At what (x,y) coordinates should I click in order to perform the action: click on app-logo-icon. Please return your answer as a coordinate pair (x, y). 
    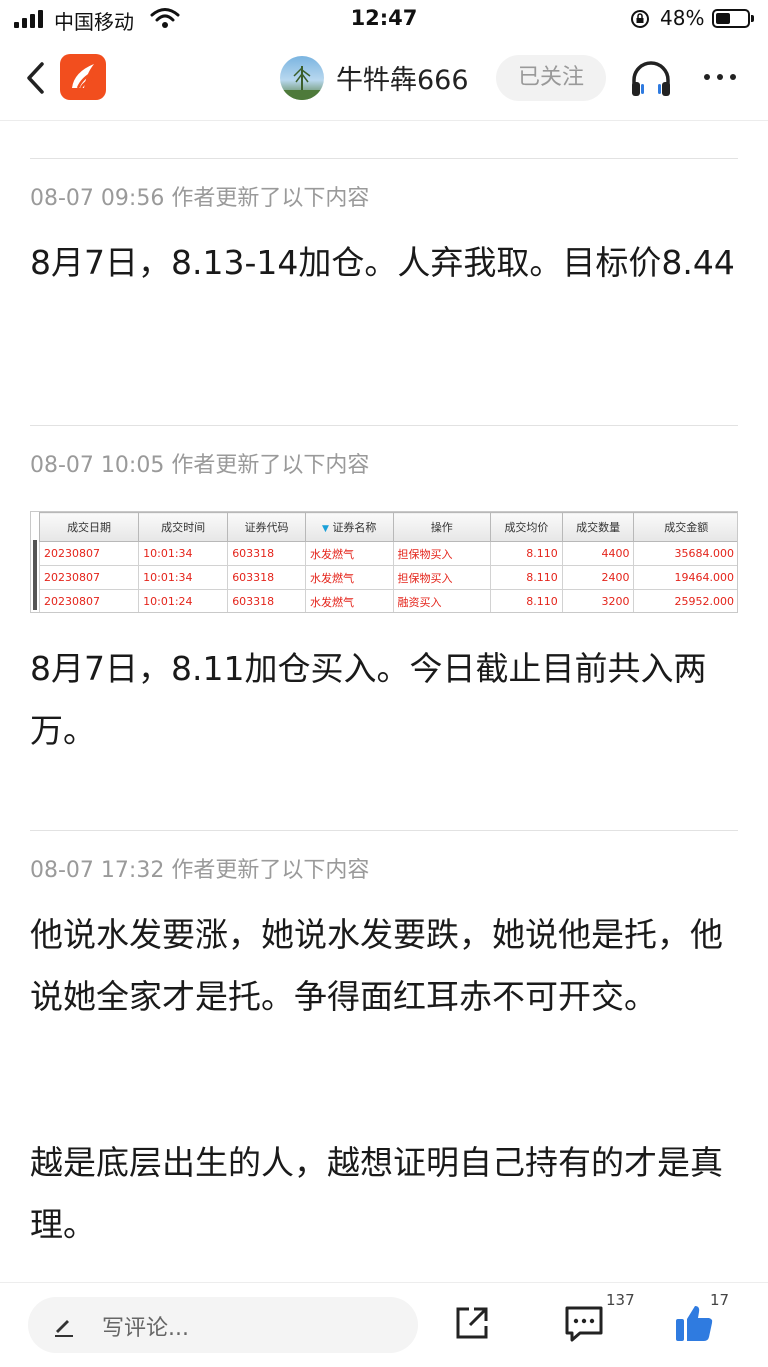
    Looking at the image, I should click on (83, 77).